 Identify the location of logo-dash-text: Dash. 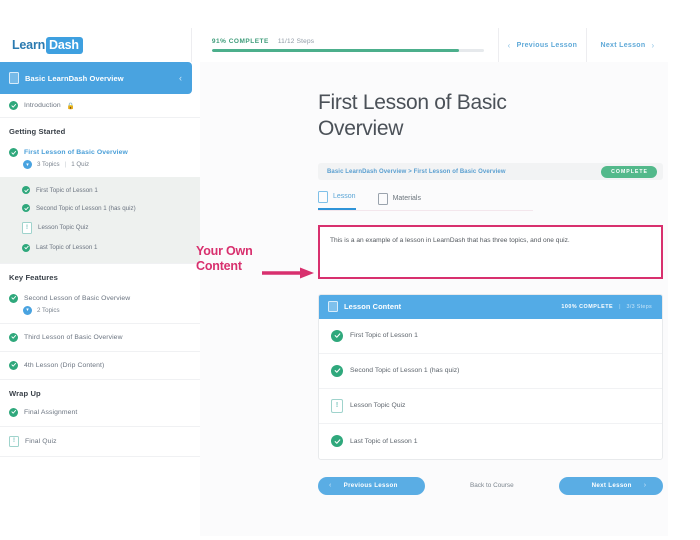
(64, 45).